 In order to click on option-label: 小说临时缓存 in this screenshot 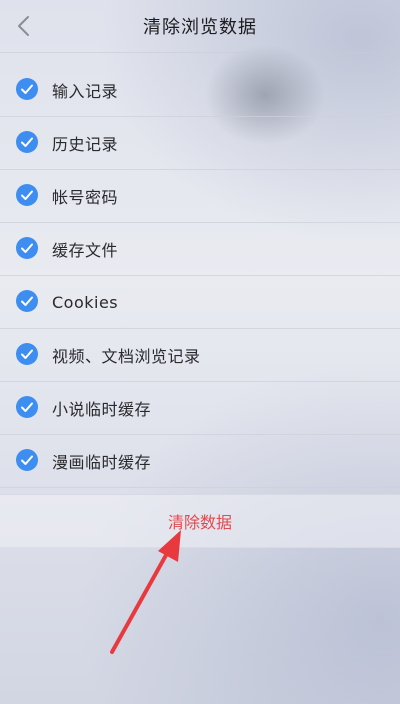, I will do `click(102, 409)`.